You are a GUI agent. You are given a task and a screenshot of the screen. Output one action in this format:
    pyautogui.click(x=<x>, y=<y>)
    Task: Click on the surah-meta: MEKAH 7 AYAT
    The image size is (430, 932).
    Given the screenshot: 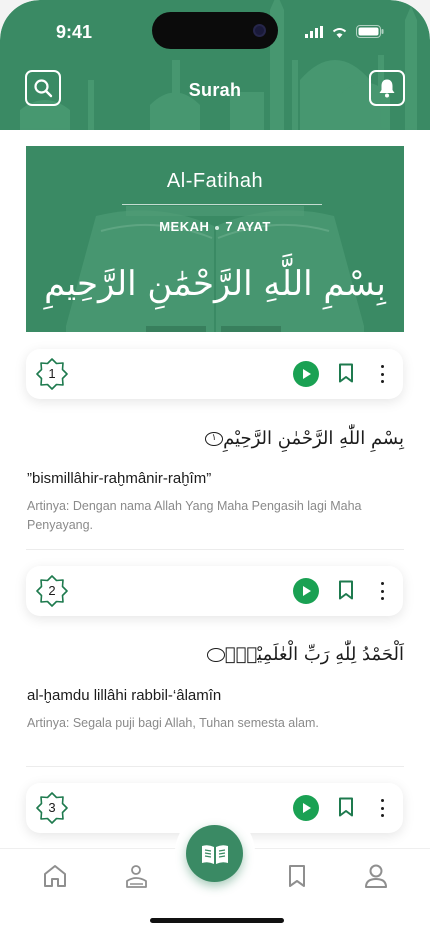 What is the action you would take?
    pyautogui.click(x=215, y=226)
    